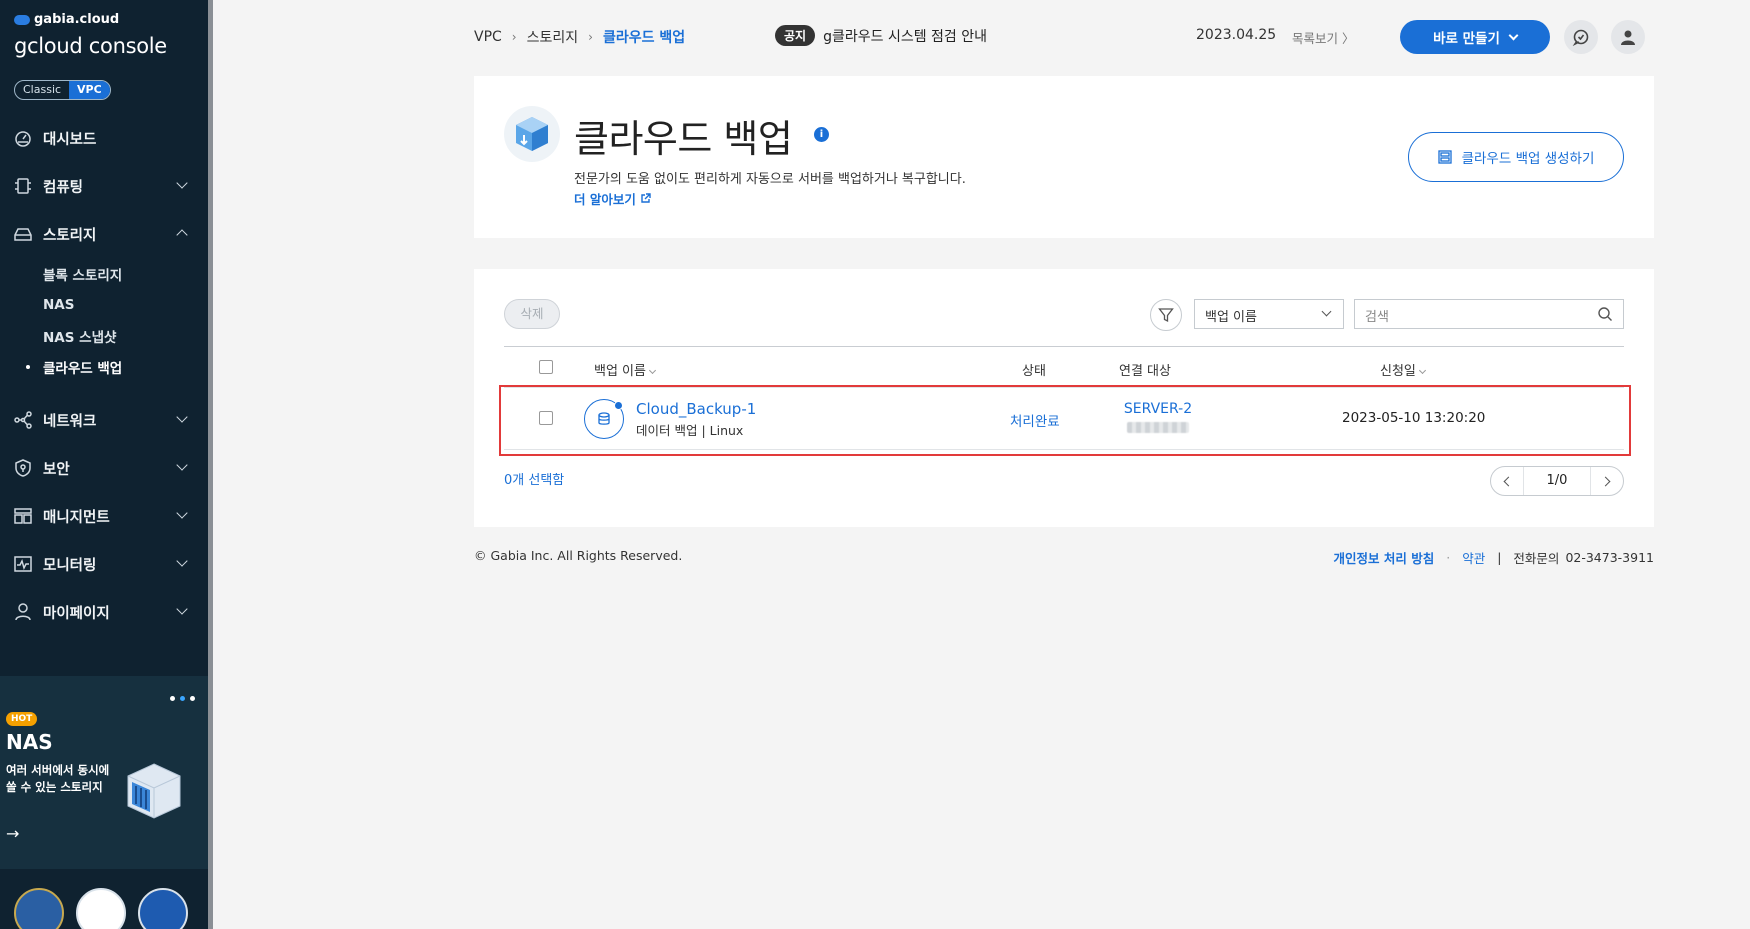  I want to click on certification-badge, so click(39, 908).